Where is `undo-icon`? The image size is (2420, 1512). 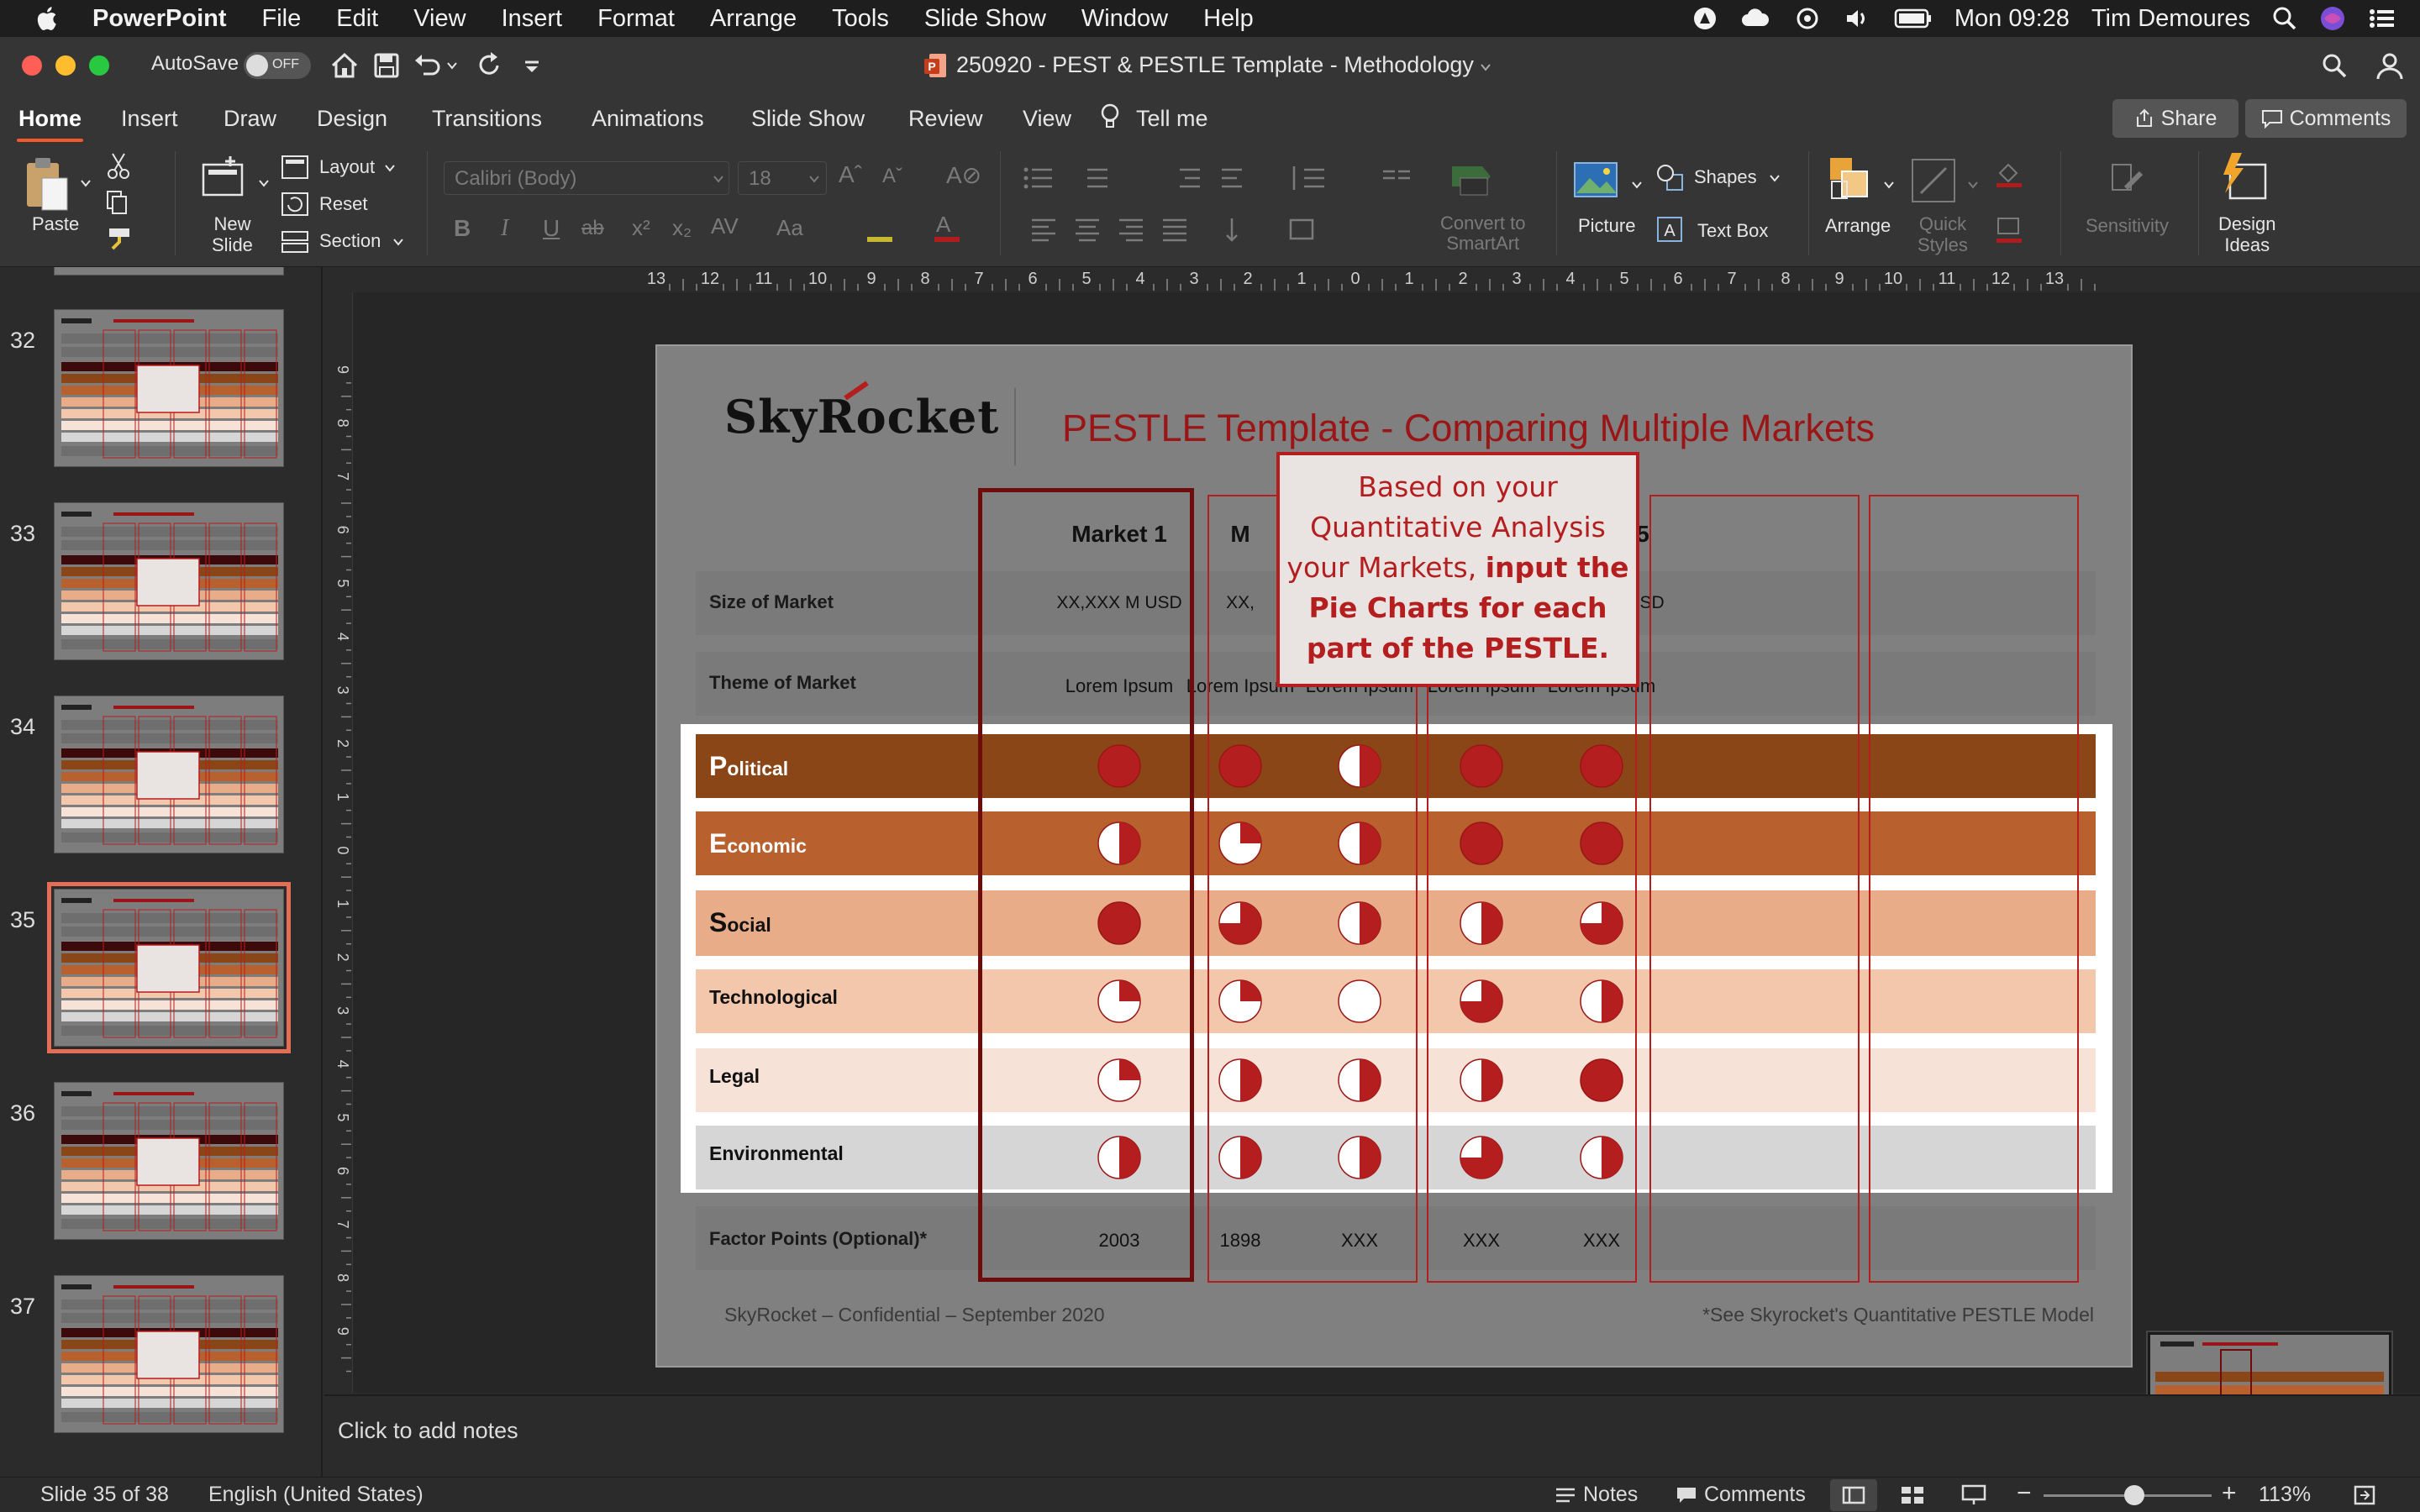
undo-icon is located at coordinates (427, 65).